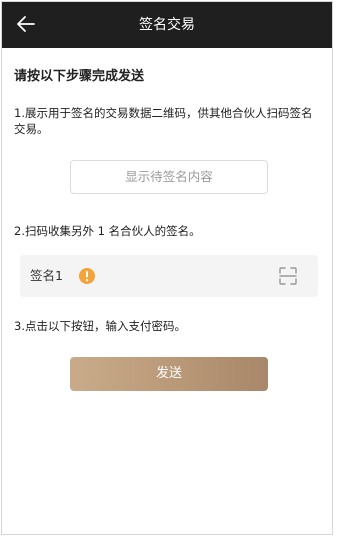 The image size is (338, 538). What do you see at coordinates (169, 276) in the screenshot?
I see `signature-row: 签名1` at bounding box center [169, 276].